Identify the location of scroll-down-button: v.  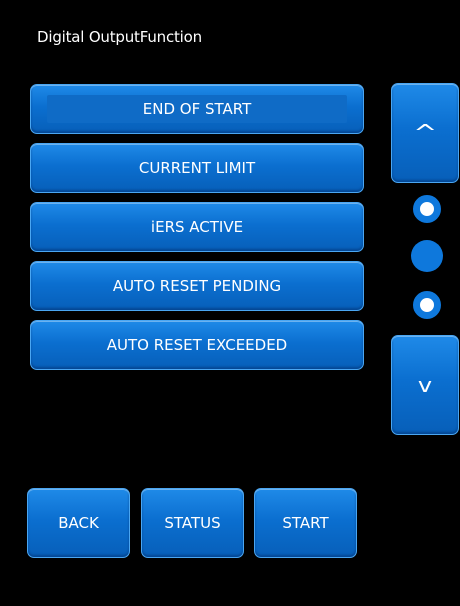
(425, 385).